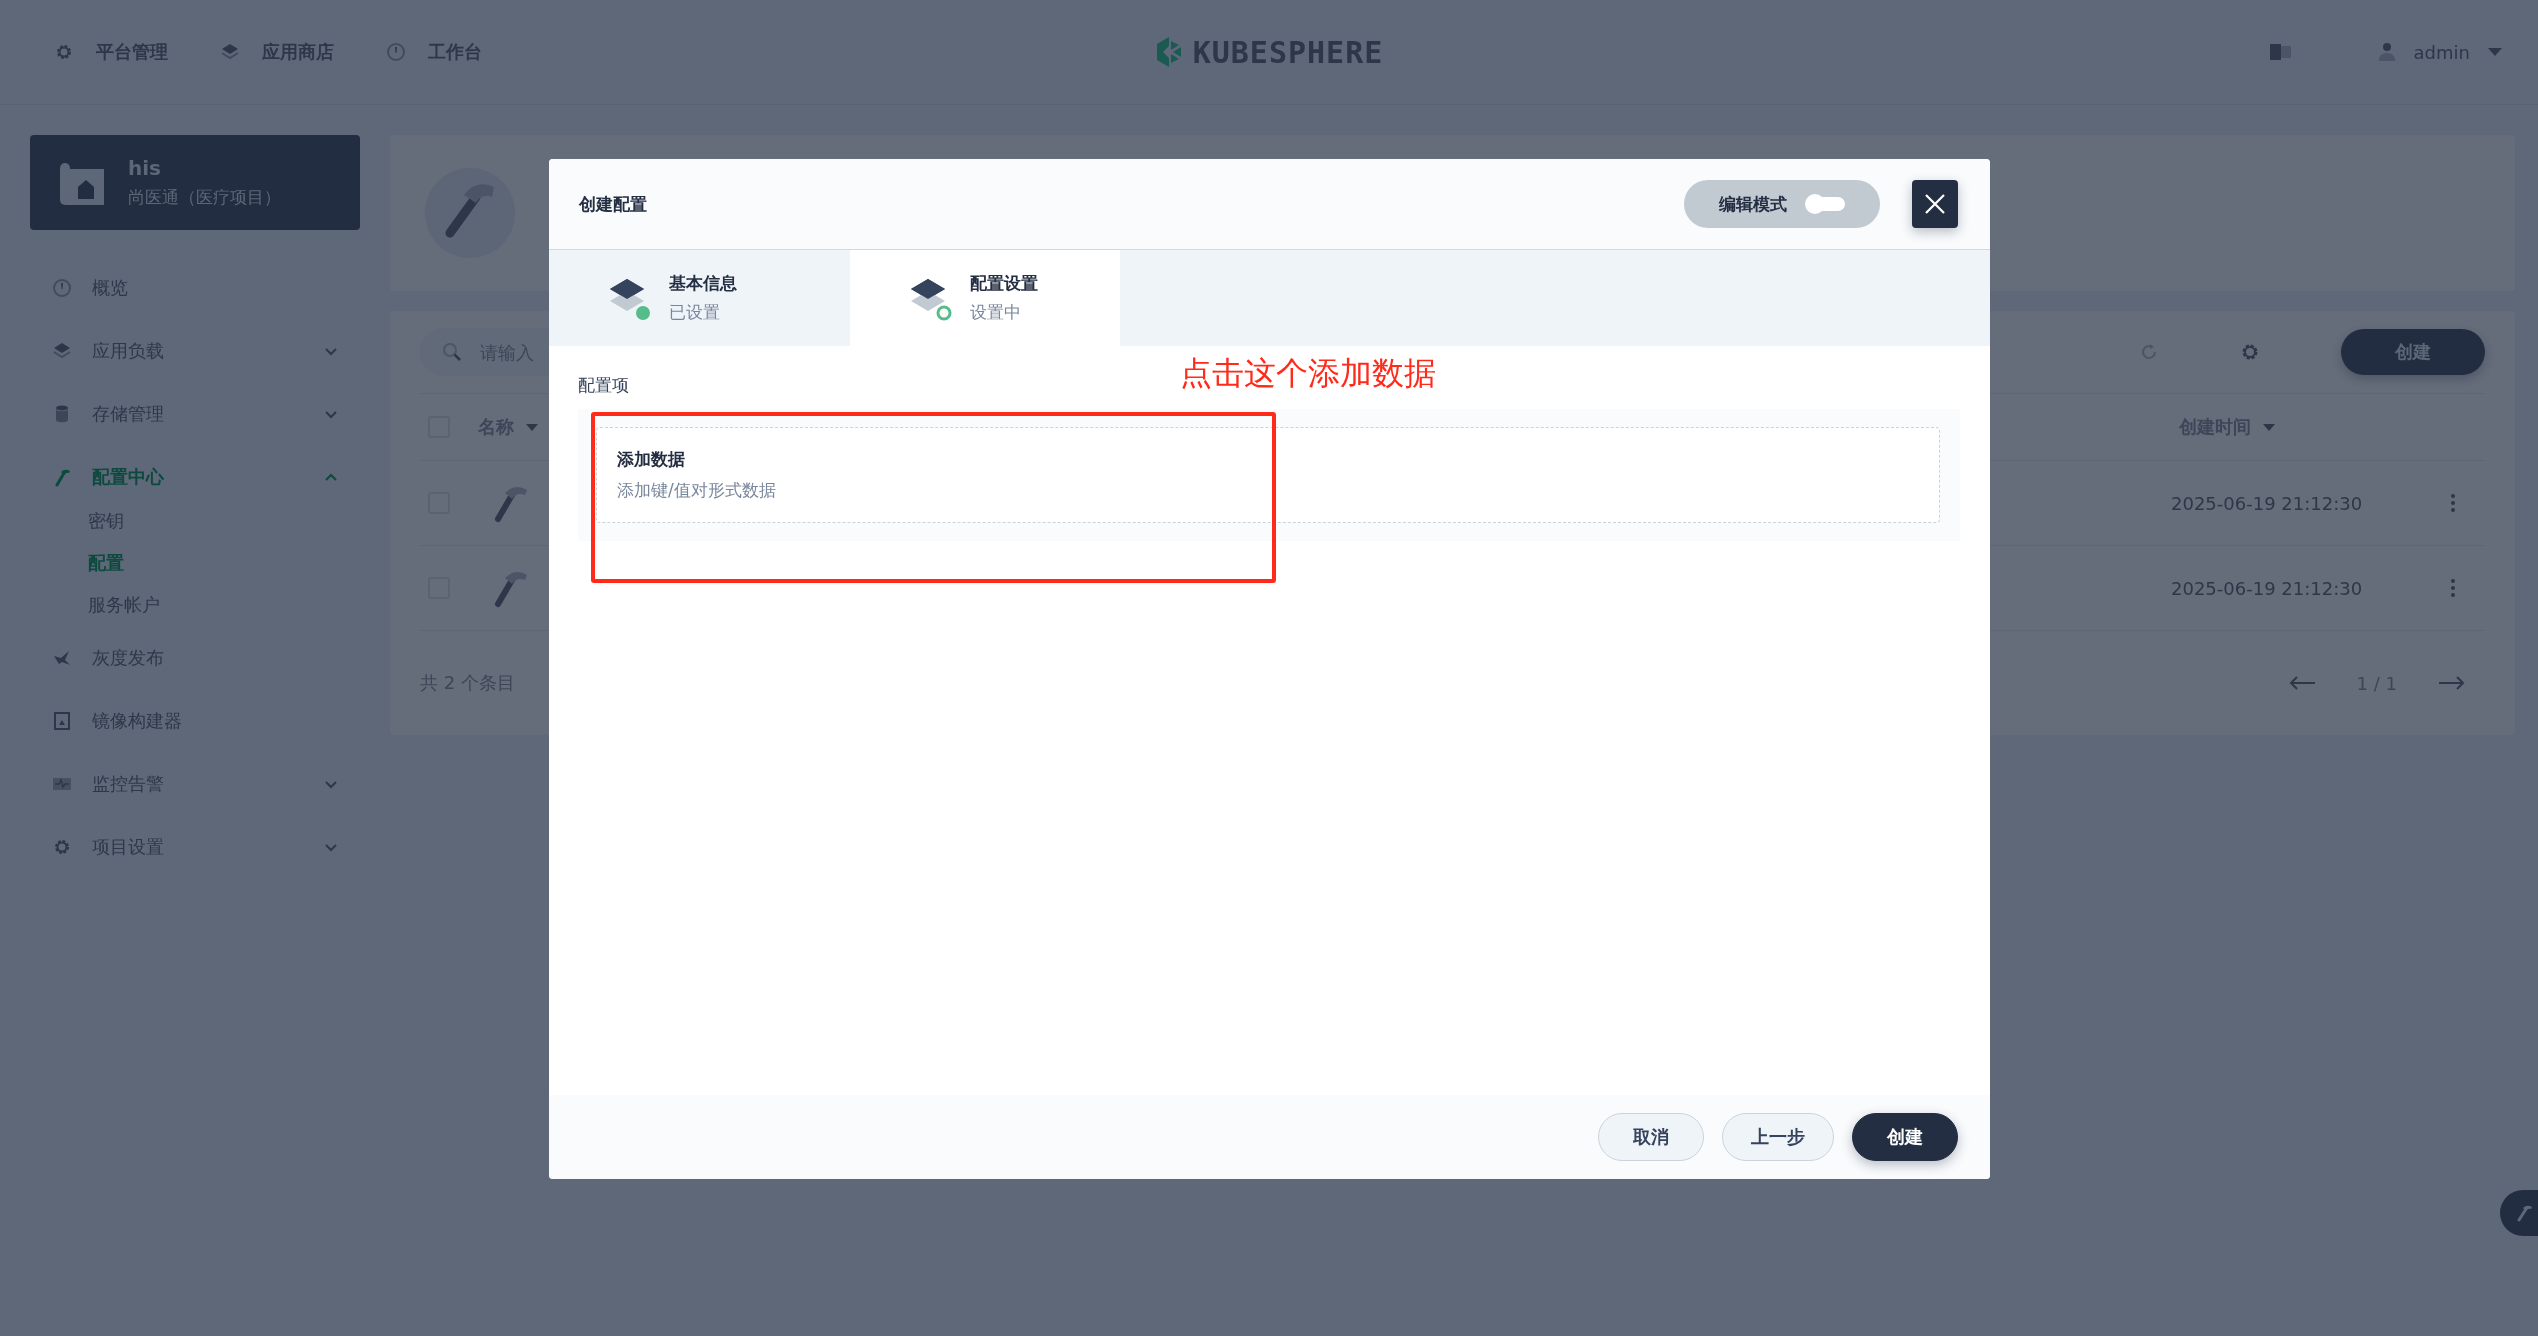 The width and height of the screenshot is (2538, 1336). Describe the element at coordinates (699, 298) in the screenshot. I see `step-tab: 基本信息 已设置` at that location.